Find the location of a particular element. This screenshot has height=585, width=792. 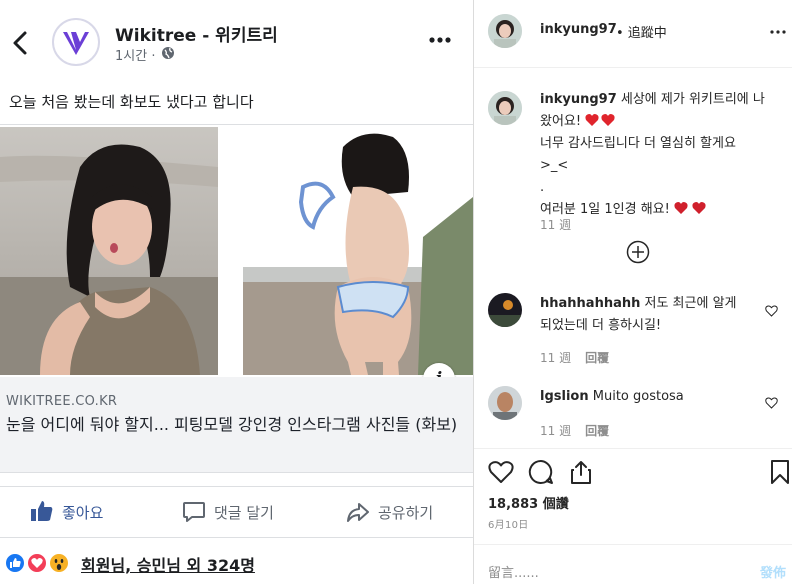

share-label: 공유하기 is located at coordinates (406, 513).